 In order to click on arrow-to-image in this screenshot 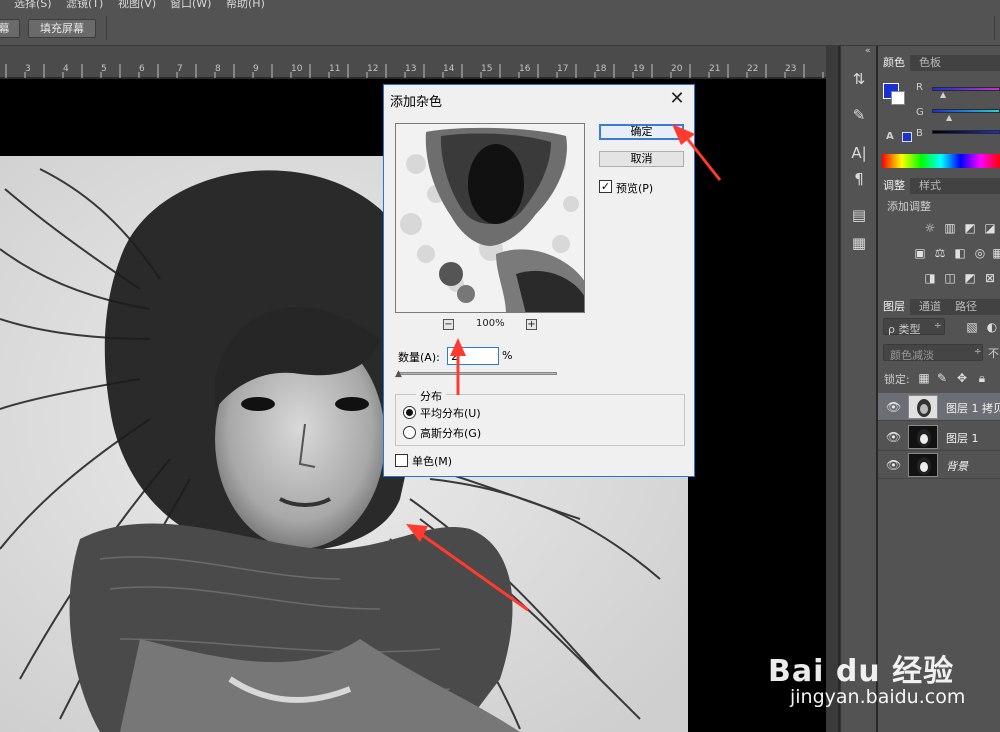, I will do `click(473, 571)`.